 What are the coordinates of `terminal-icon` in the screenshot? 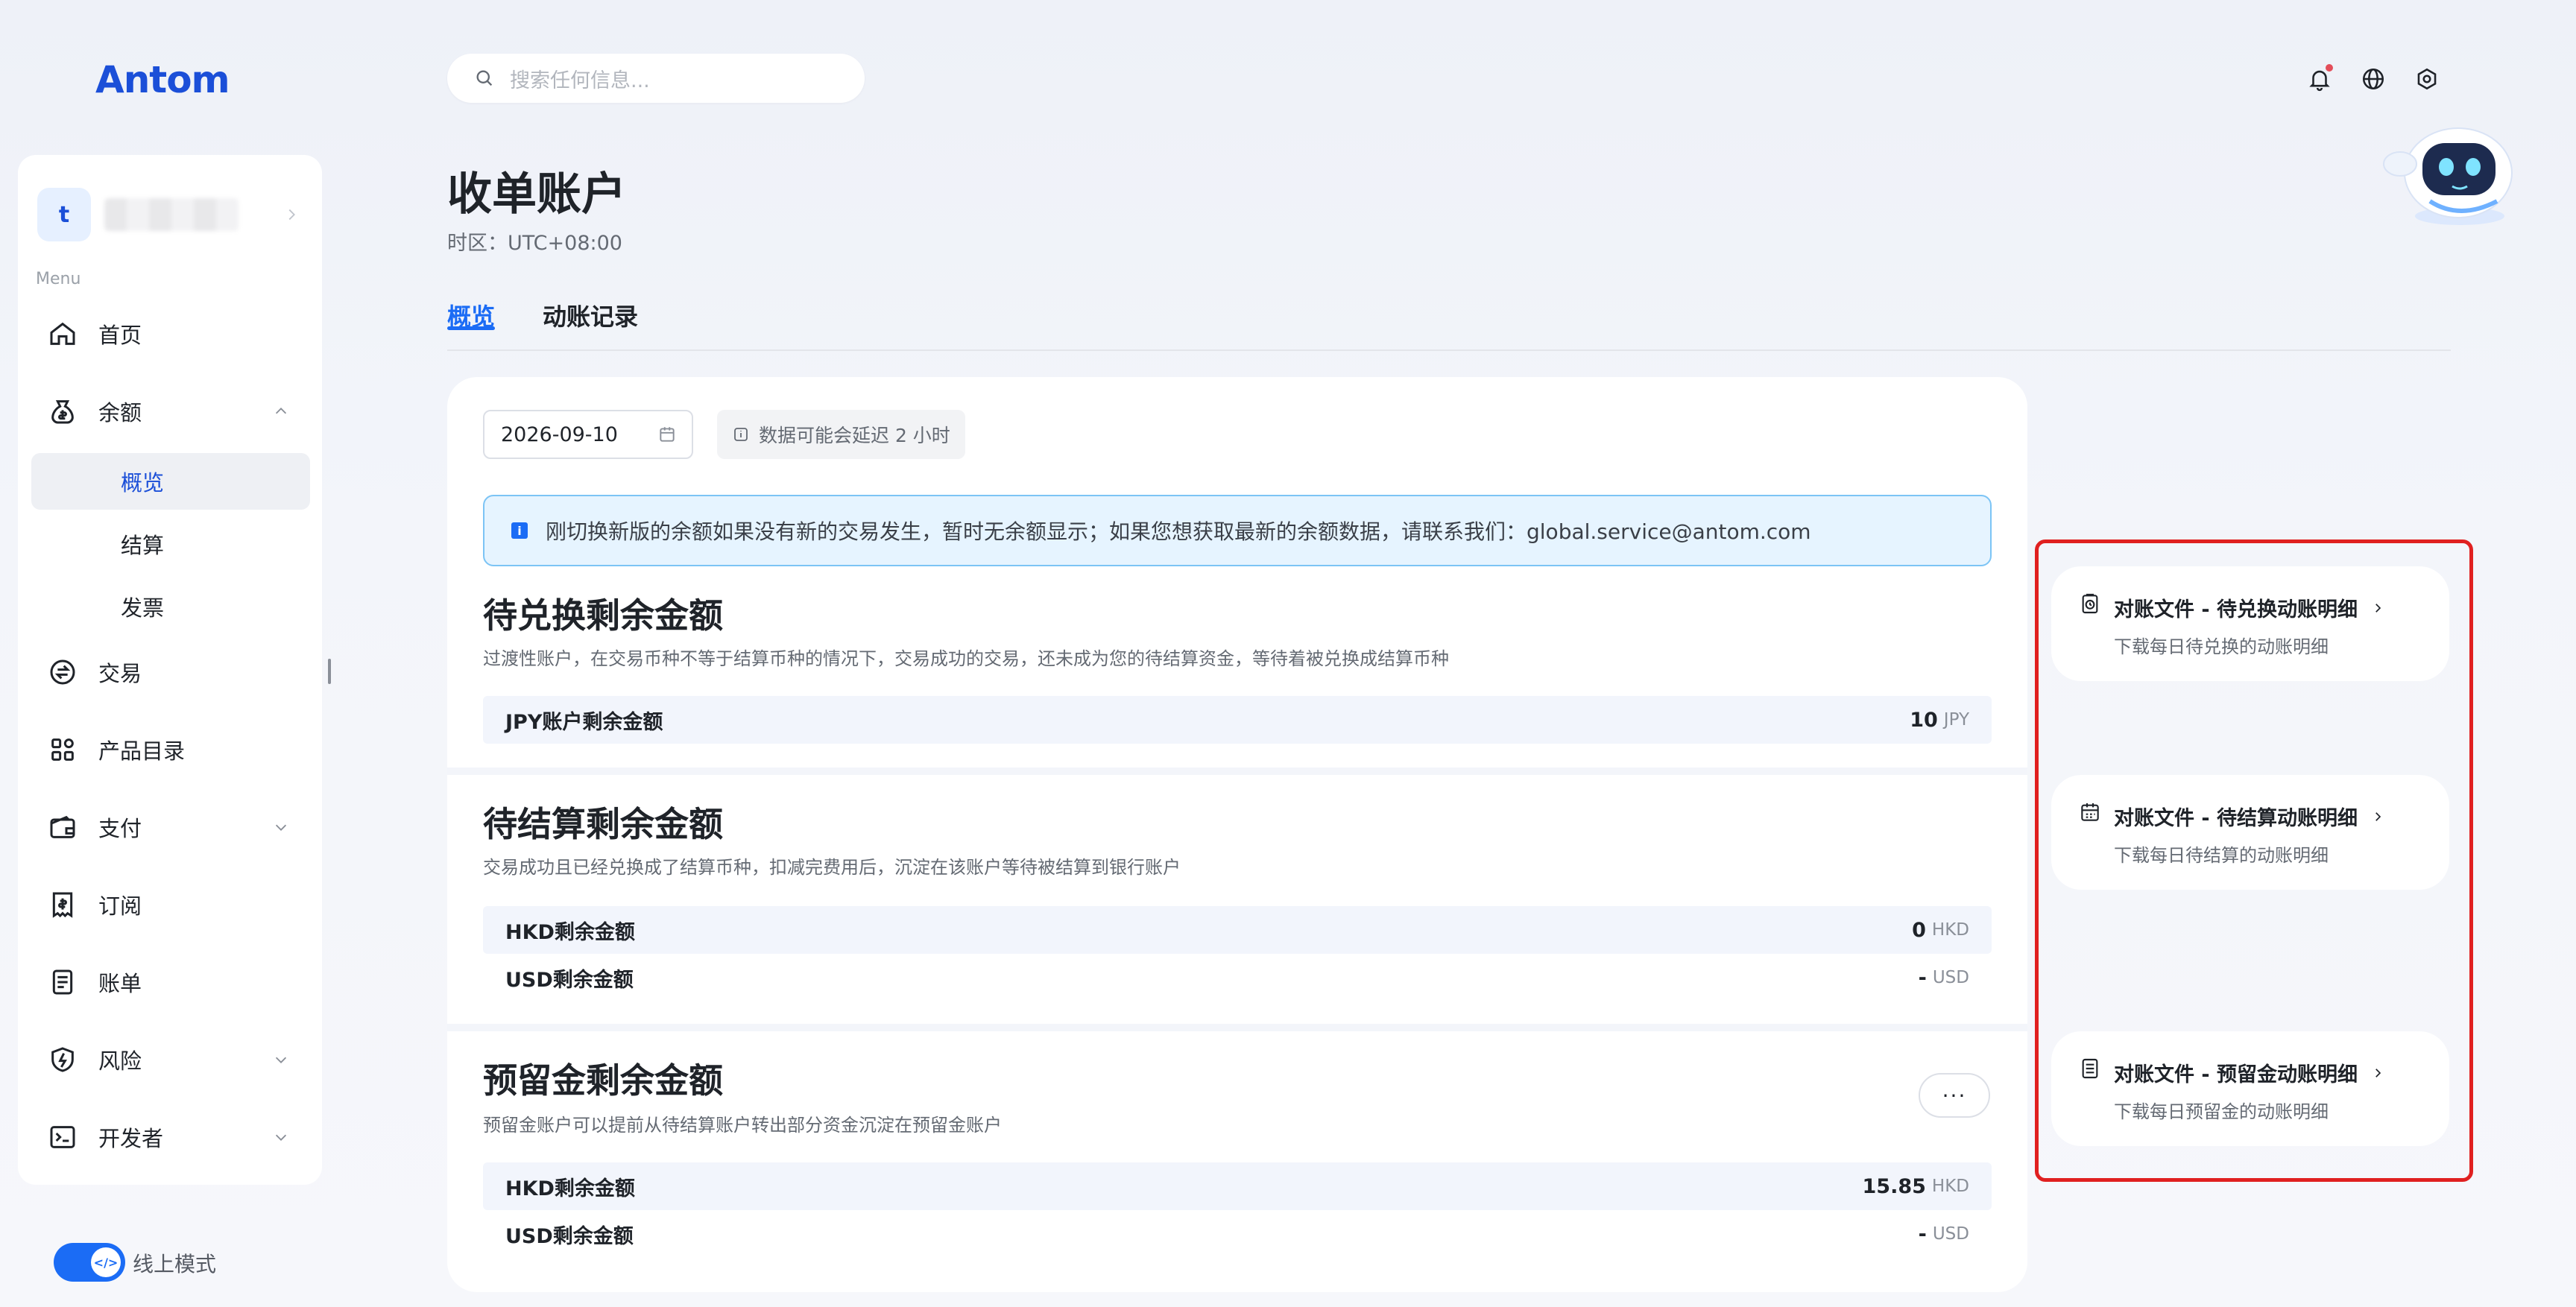 It's located at (62, 1137).